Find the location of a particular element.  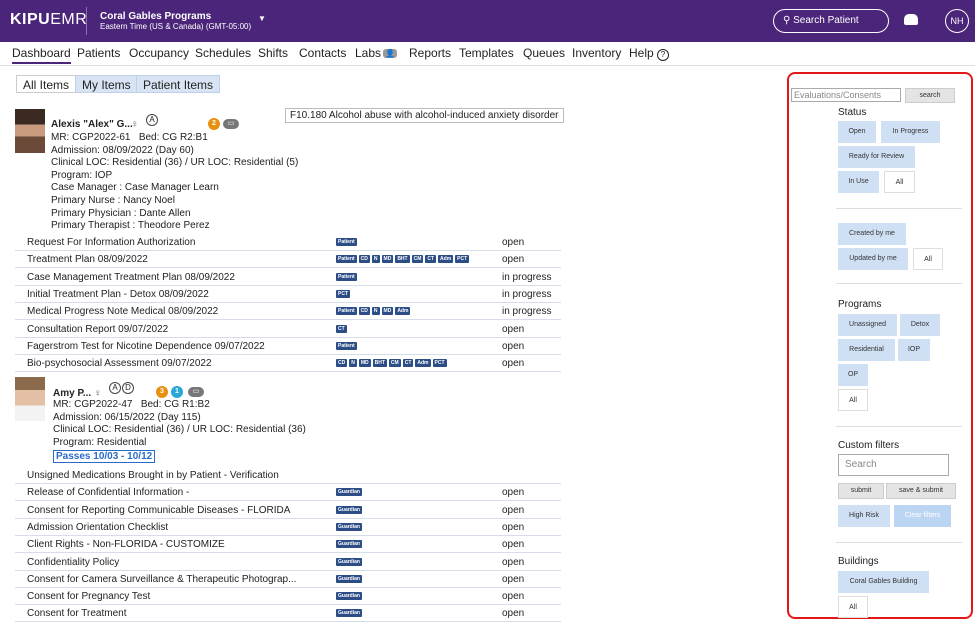

document-name: Bio-psychosocial Assessment 09/07/2022 is located at coordinates (119, 363).